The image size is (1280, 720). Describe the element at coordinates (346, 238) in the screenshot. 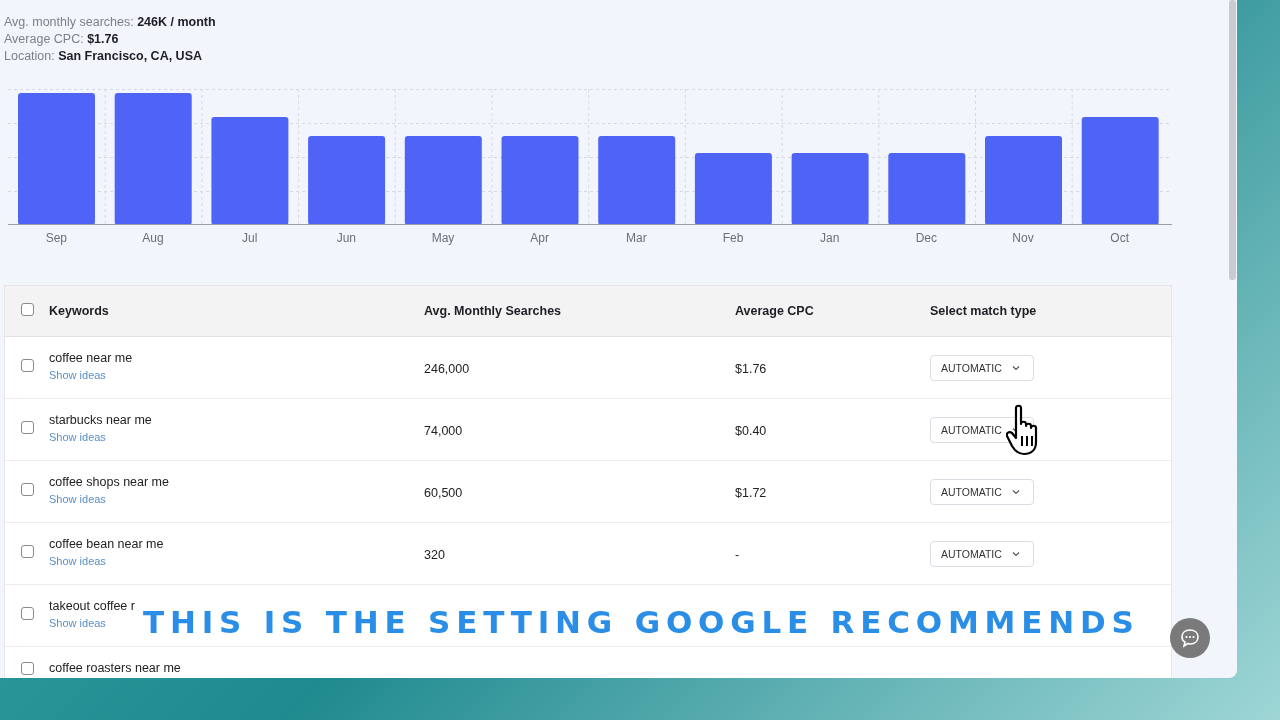

I see `month-label: Jun` at that location.